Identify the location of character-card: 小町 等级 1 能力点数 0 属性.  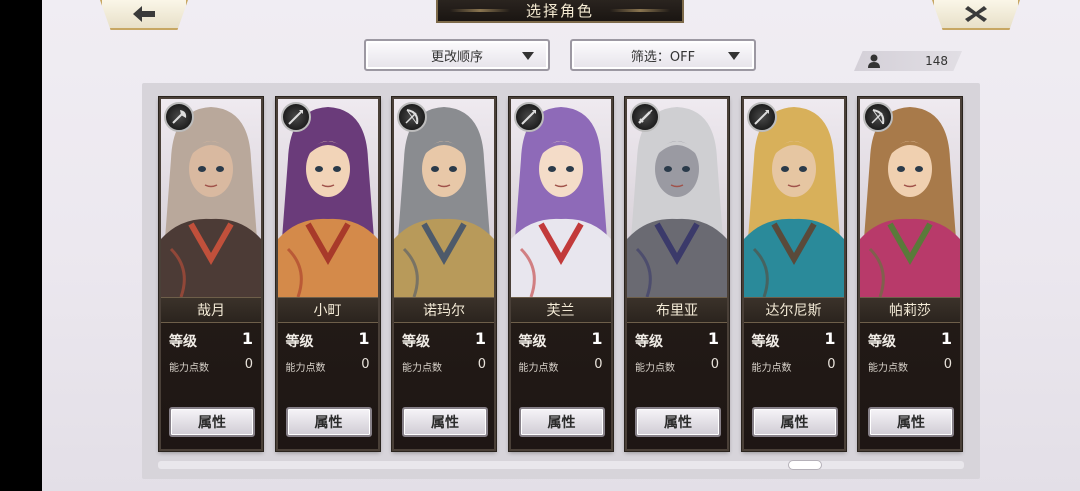
(327, 274).